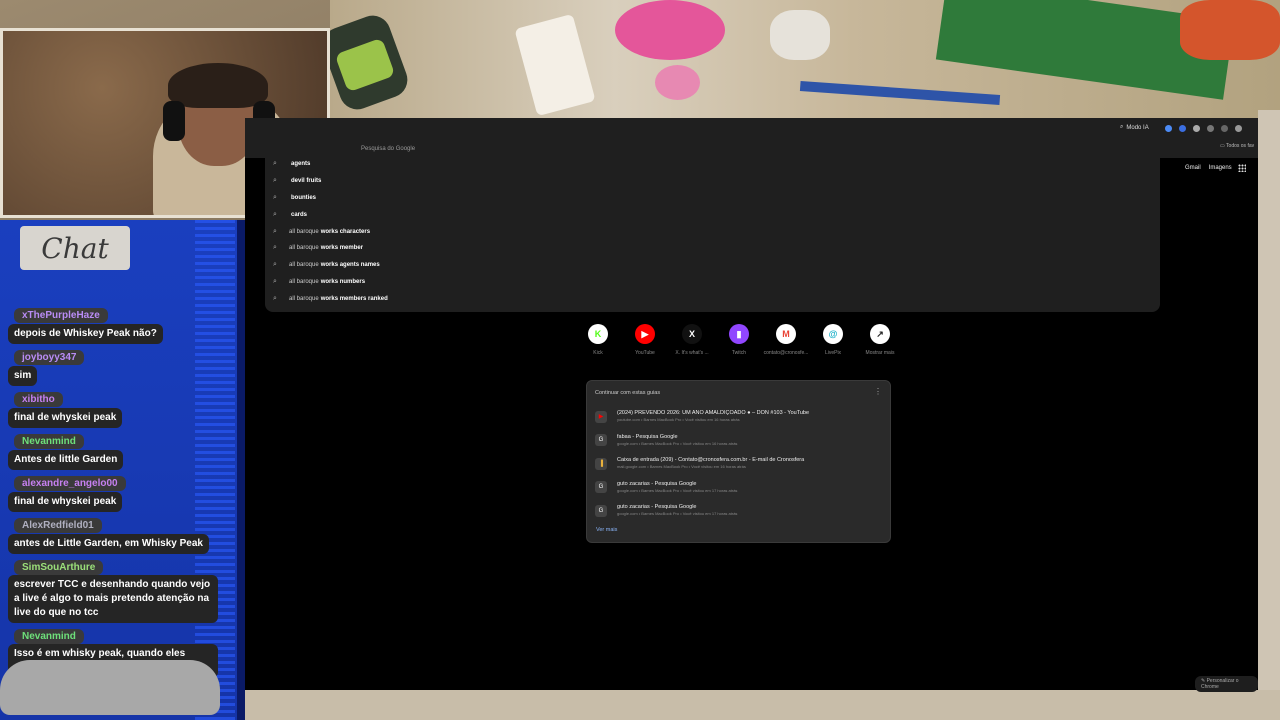 Image resolution: width=1280 pixels, height=720 pixels. What do you see at coordinates (598, 353) in the screenshot?
I see `shortcut-label: Kick` at bounding box center [598, 353].